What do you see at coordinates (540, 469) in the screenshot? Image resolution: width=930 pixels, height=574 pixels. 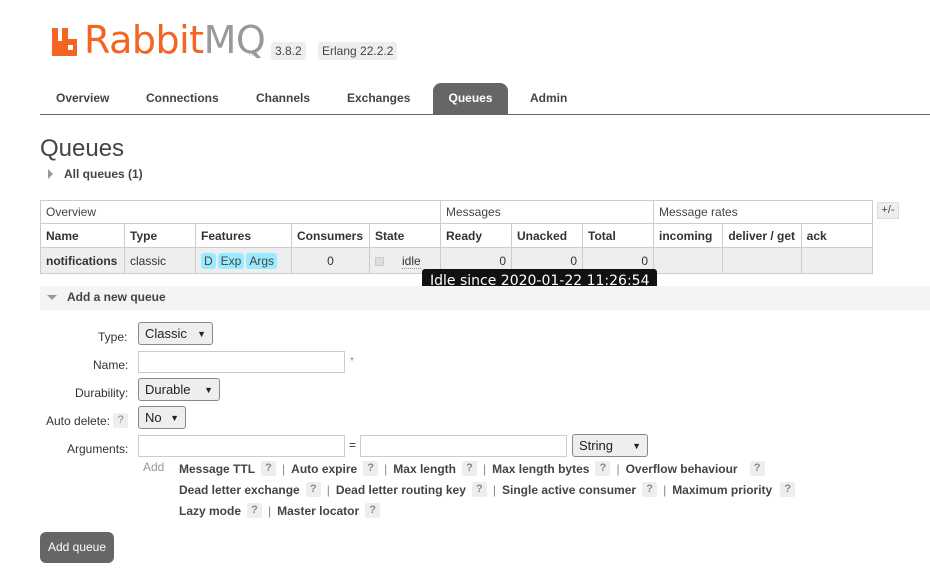 I see `arg-link-max-length-bytes: Max length bytes` at bounding box center [540, 469].